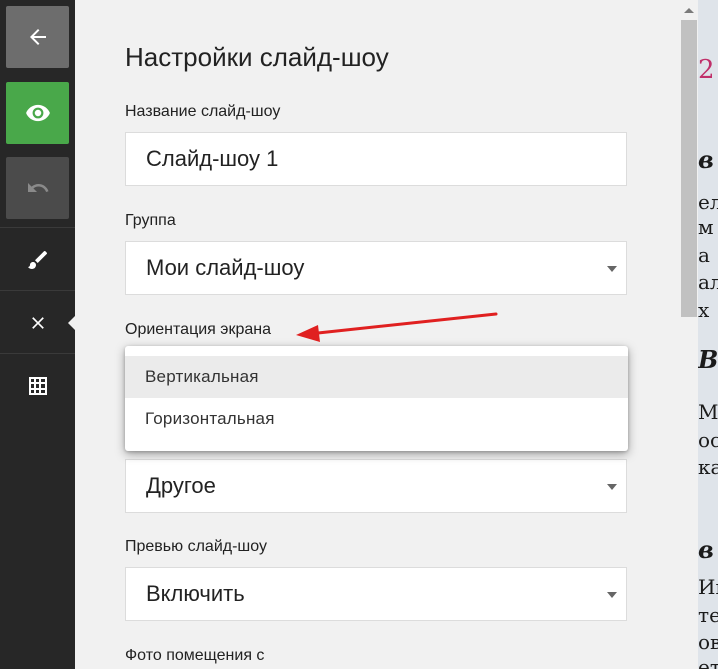  I want to click on name-label: Название слайд-шоу, so click(203, 111).